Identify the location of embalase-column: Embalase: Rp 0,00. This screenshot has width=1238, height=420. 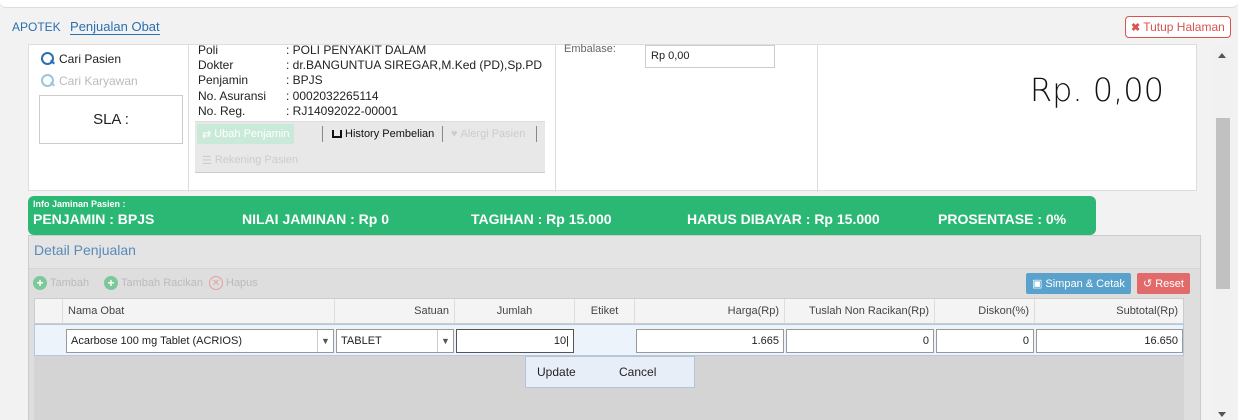
(687, 118).